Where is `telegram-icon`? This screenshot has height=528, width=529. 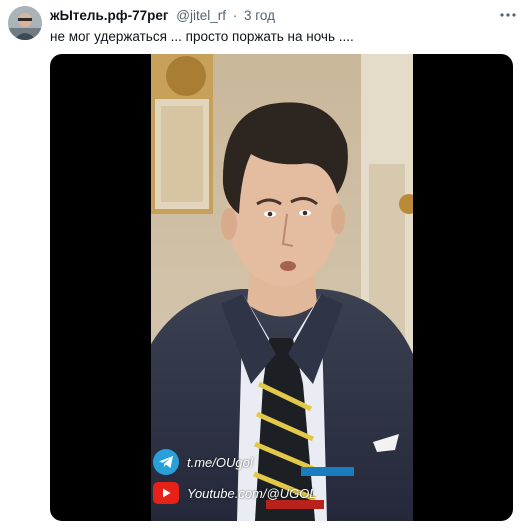
telegram-icon is located at coordinates (166, 462).